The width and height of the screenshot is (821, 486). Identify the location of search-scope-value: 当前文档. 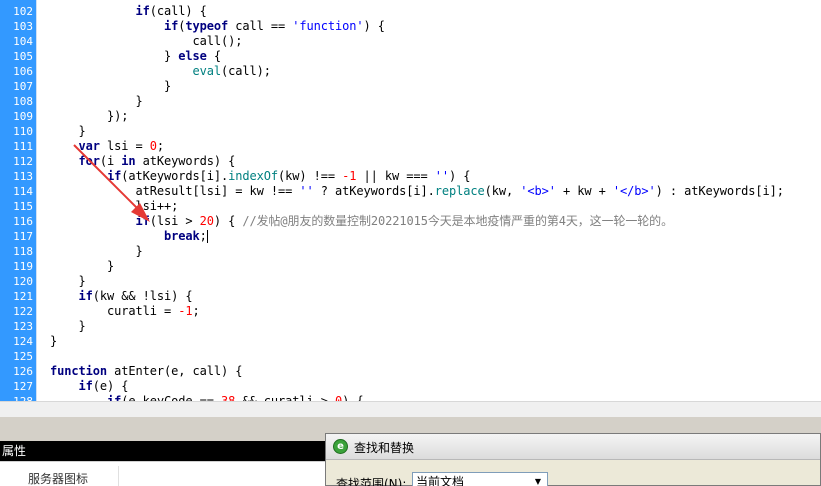
(440, 480).